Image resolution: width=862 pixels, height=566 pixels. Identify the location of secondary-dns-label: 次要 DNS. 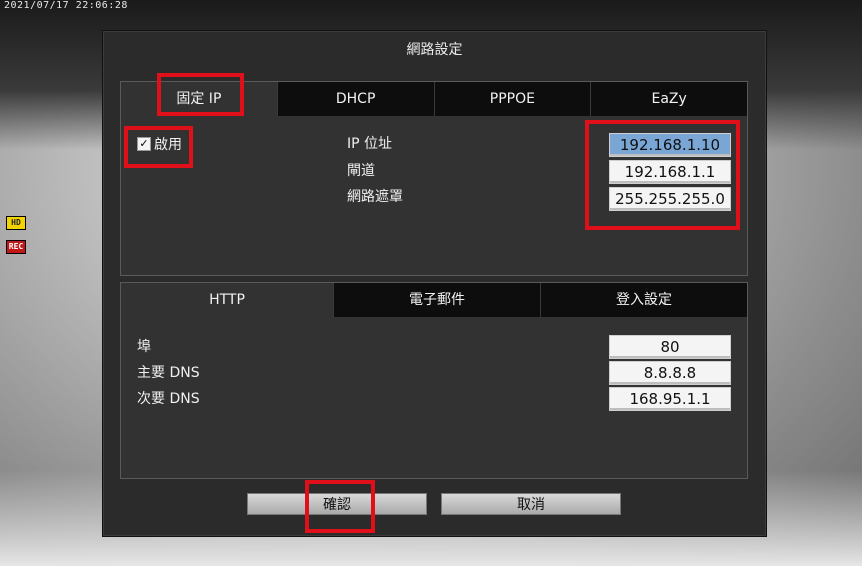
(168, 399).